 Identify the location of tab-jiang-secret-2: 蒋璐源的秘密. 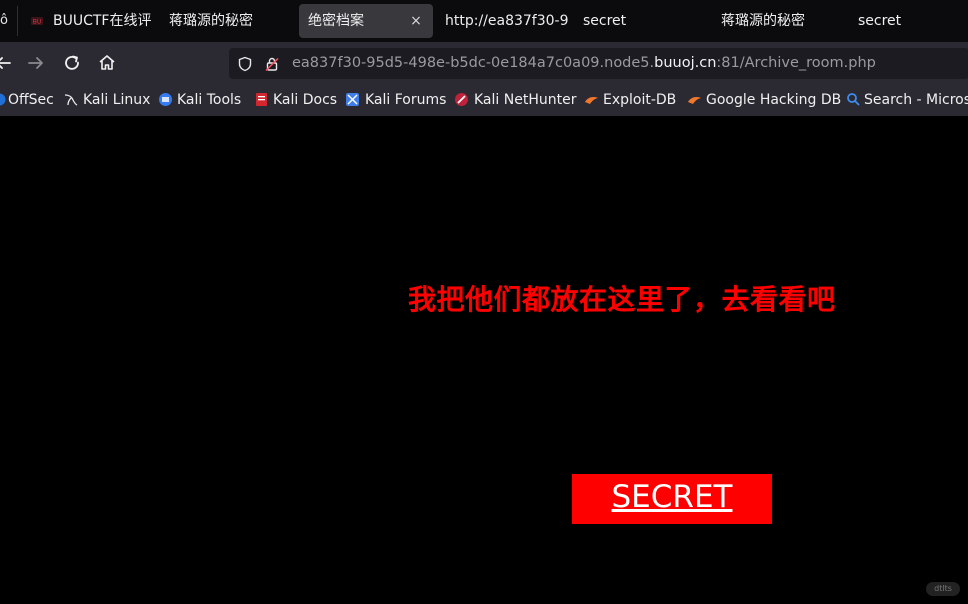
(779, 21).